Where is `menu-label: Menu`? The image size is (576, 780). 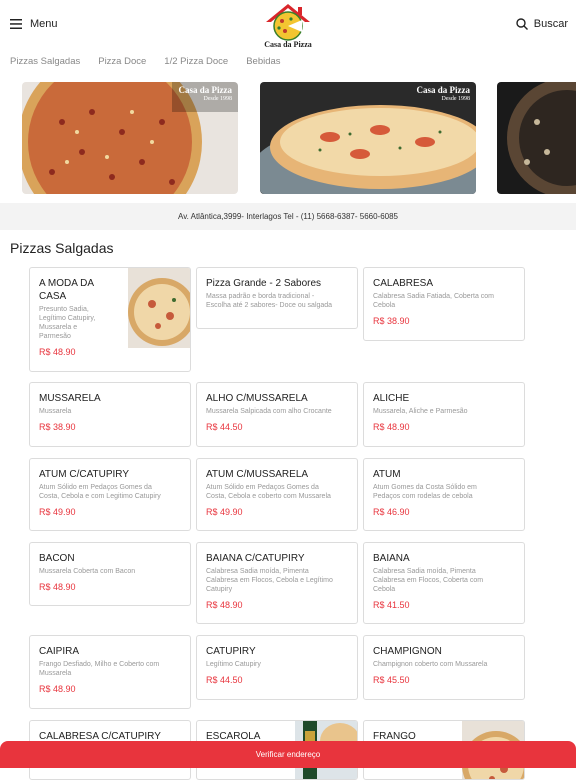
menu-label: Menu is located at coordinates (44, 24).